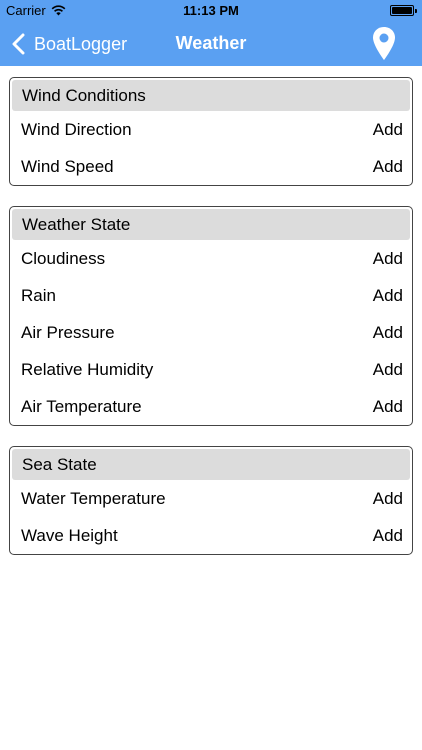  I want to click on list-item-wind-direction: Wind Direction Add, so click(211, 129).